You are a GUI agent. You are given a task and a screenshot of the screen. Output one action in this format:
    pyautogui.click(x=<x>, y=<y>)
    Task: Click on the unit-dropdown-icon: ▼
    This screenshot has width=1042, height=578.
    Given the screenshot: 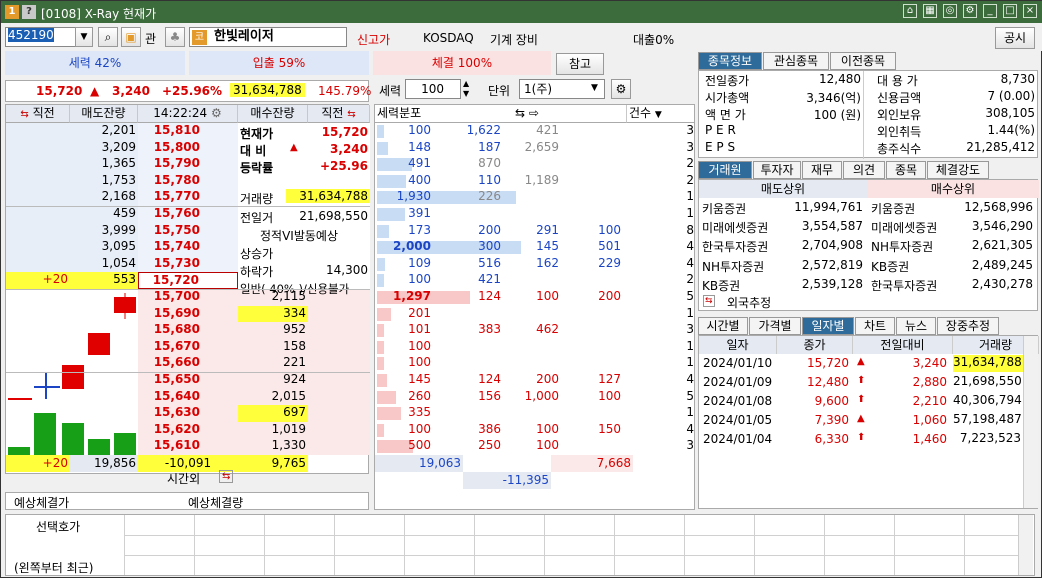 What is the action you would take?
    pyautogui.click(x=594, y=88)
    